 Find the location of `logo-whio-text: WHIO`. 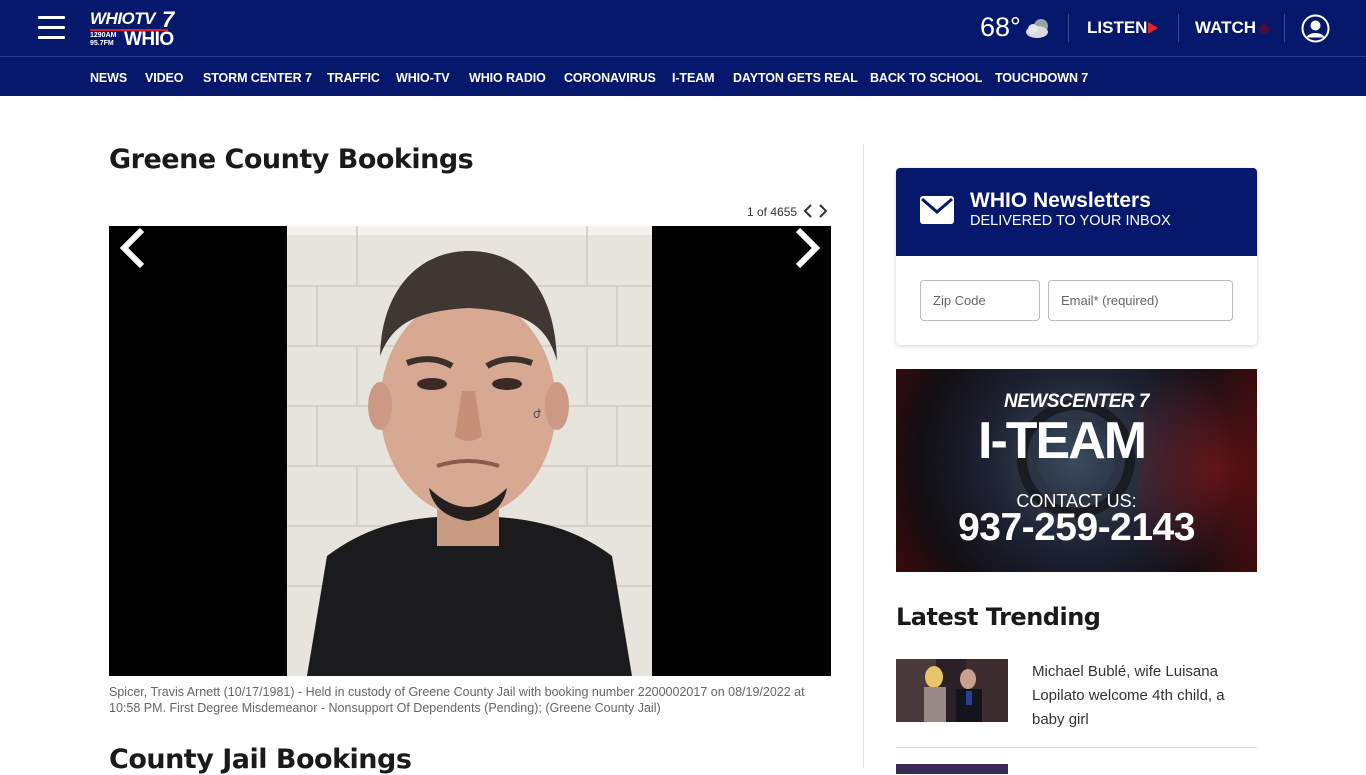

logo-whio-text: WHIO is located at coordinates (149, 39).